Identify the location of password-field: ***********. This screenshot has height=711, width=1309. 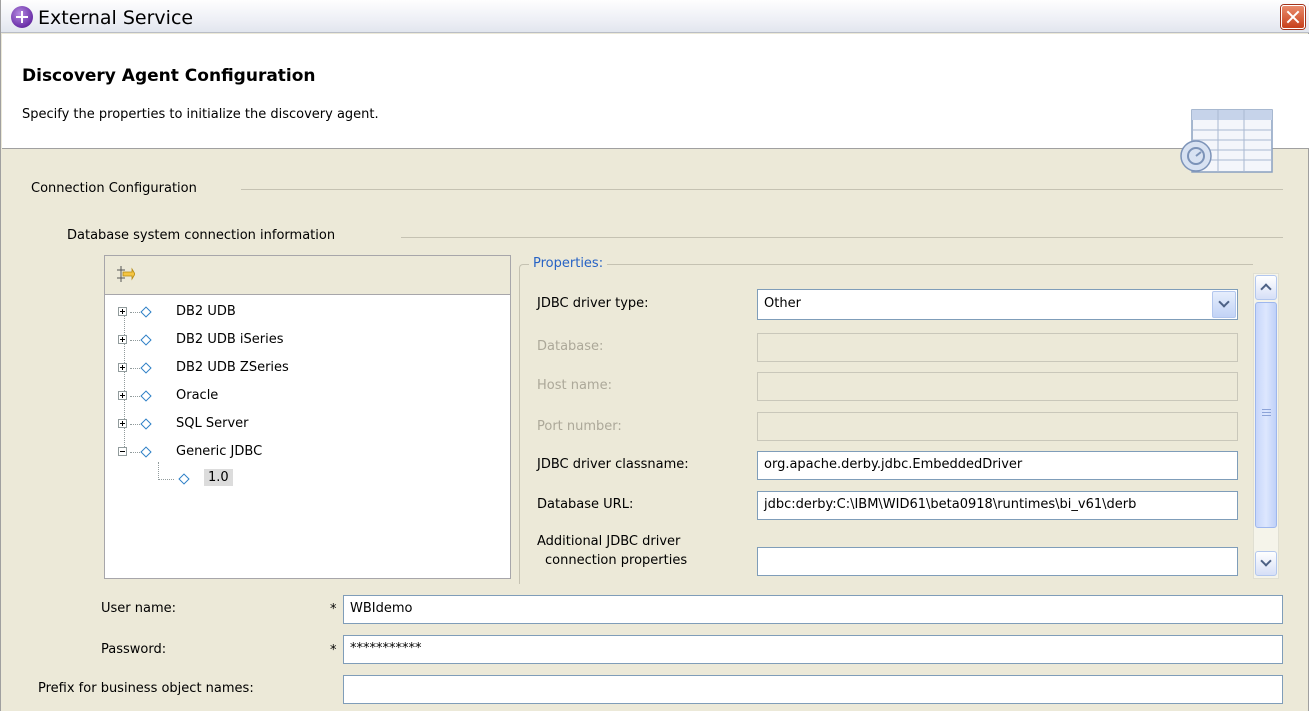
(813, 649).